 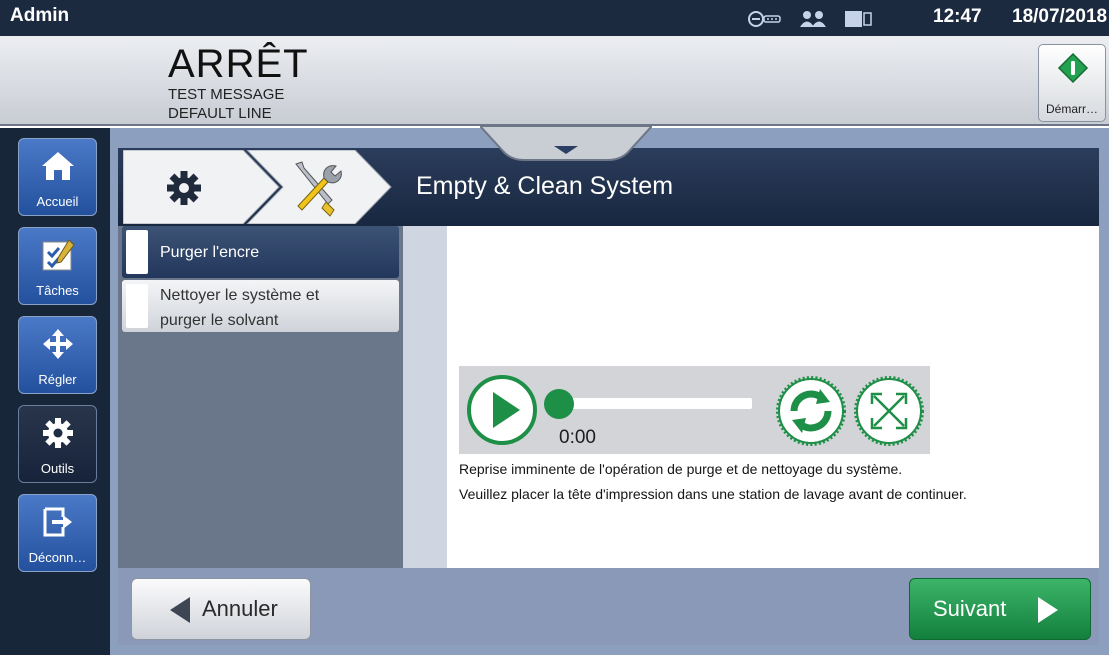 I want to click on nav-item-outils: Outils, so click(x=57, y=444).